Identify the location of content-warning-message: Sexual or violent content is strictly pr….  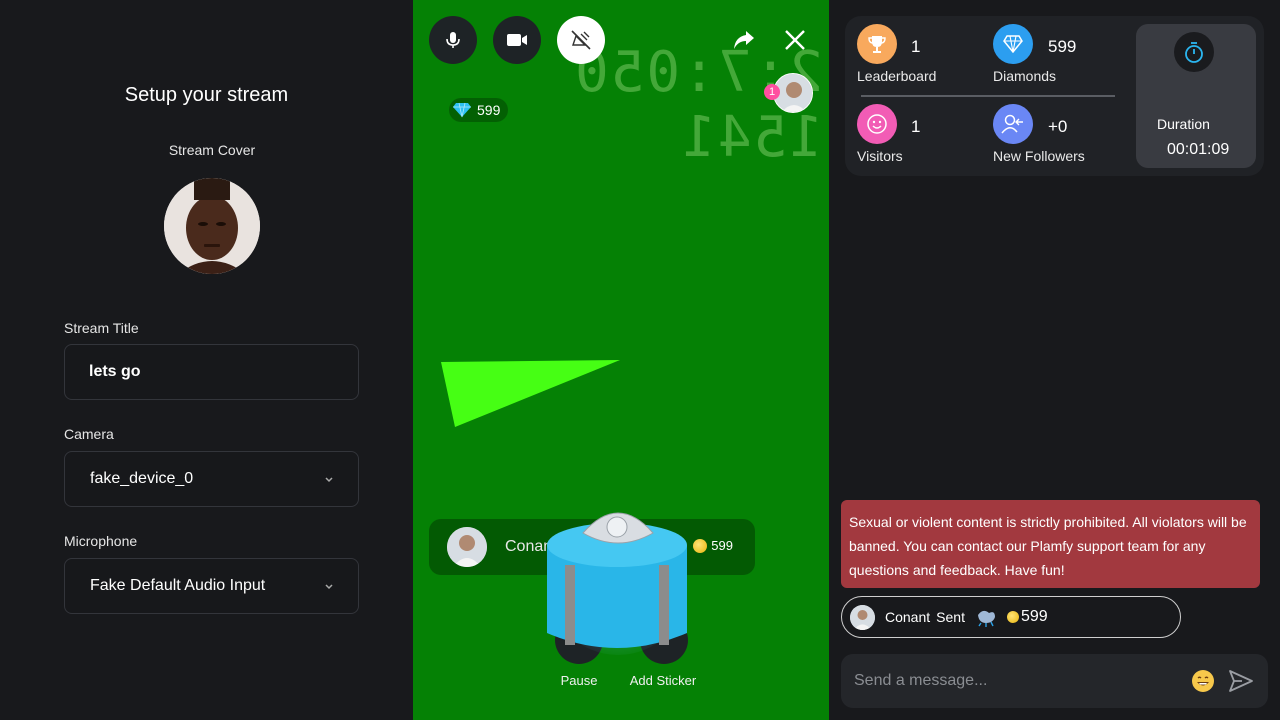
(1050, 544).